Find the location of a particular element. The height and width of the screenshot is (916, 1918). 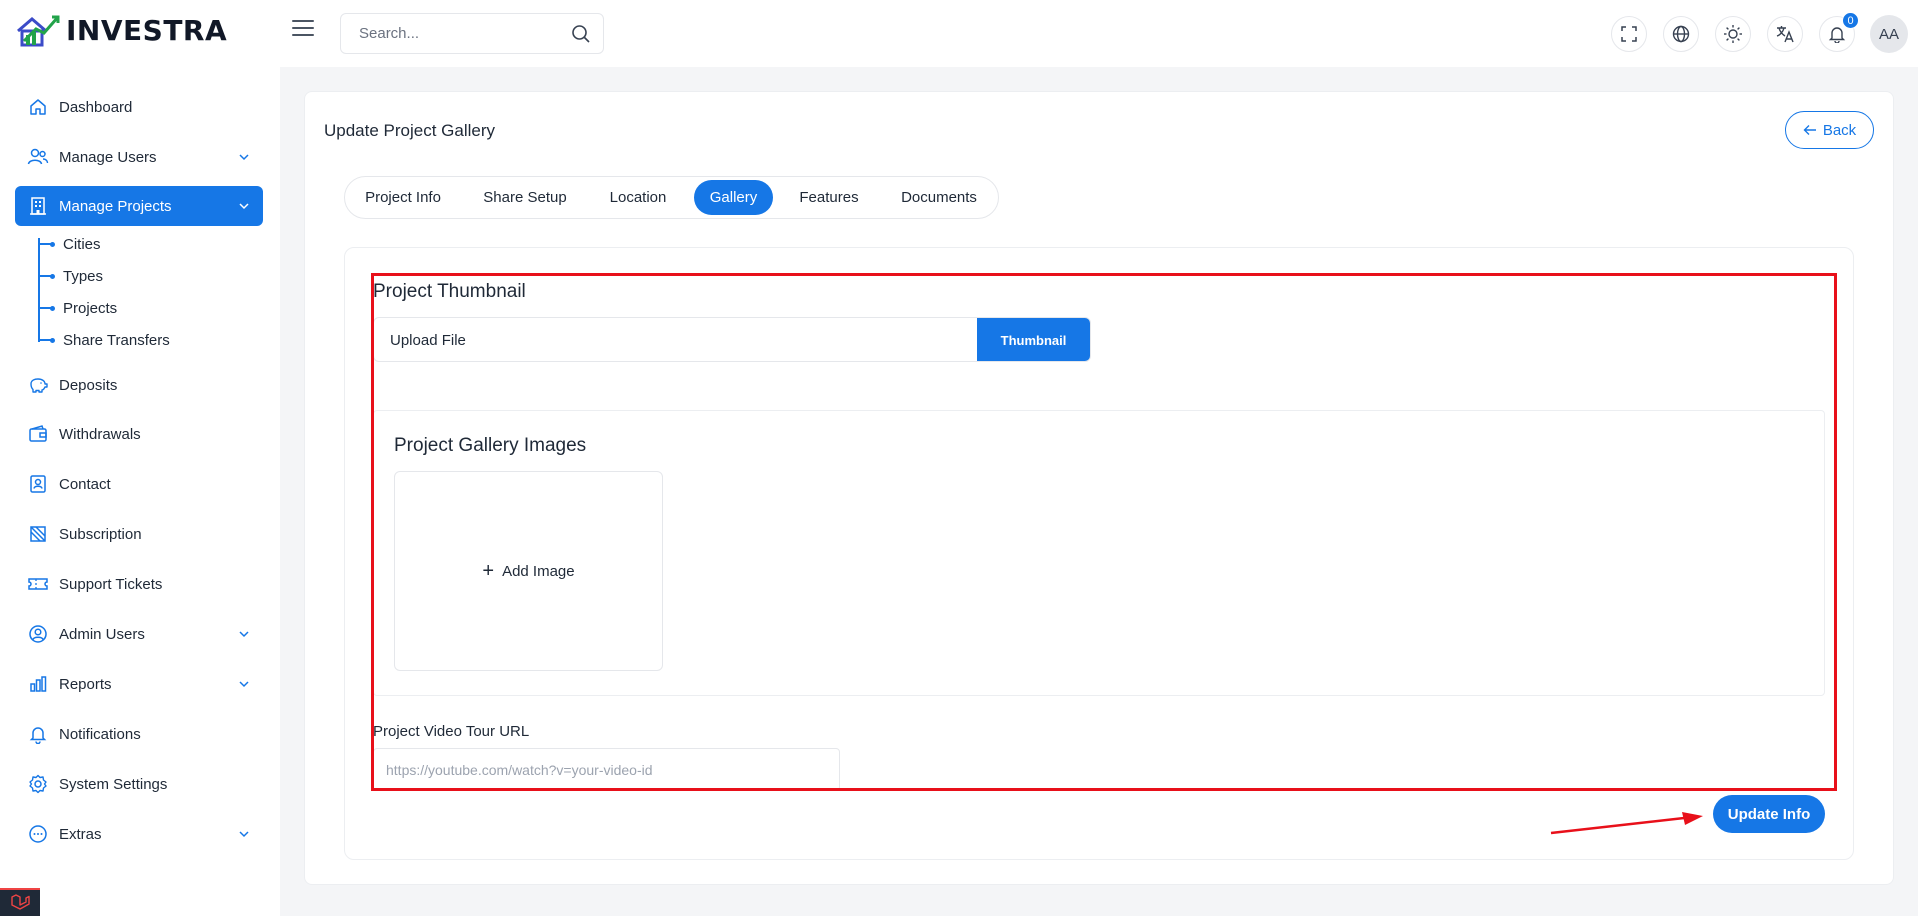

sidebar-subitem-label: Types is located at coordinates (83, 276).